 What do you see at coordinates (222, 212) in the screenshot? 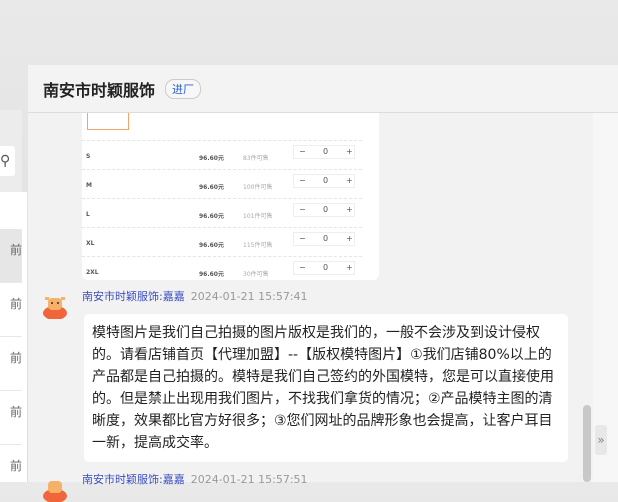
I see `size-row: L 96.60元 101件可售 − 0 +` at bounding box center [222, 212].